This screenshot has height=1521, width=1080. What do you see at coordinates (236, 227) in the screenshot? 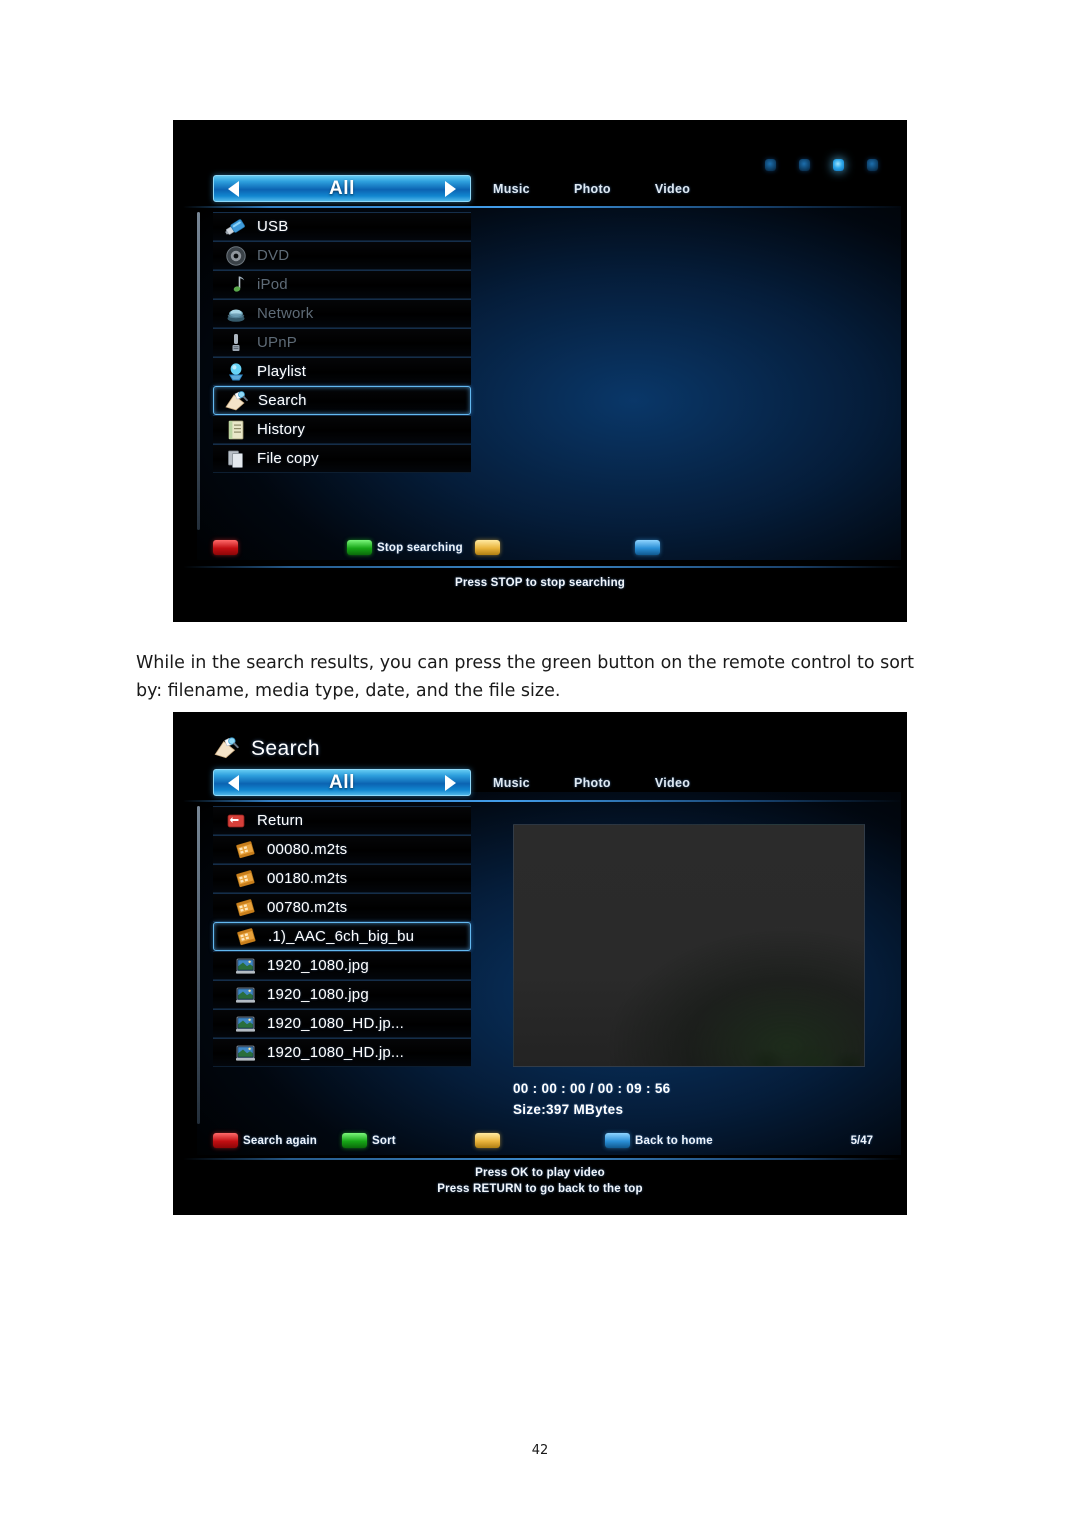
I see `usb-drive-icon` at bounding box center [236, 227].